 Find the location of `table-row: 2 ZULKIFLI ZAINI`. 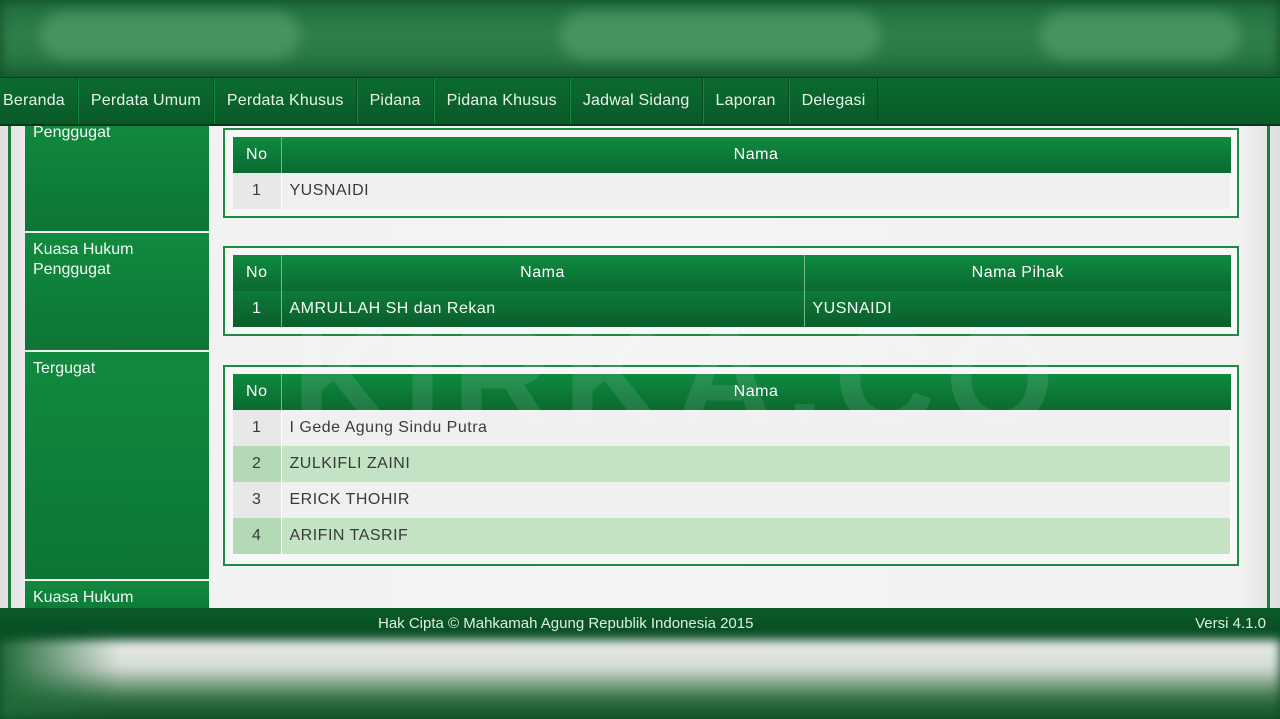

table-row: 2 ZULKIFLI ZAINI is located at coordinates (732, 464).